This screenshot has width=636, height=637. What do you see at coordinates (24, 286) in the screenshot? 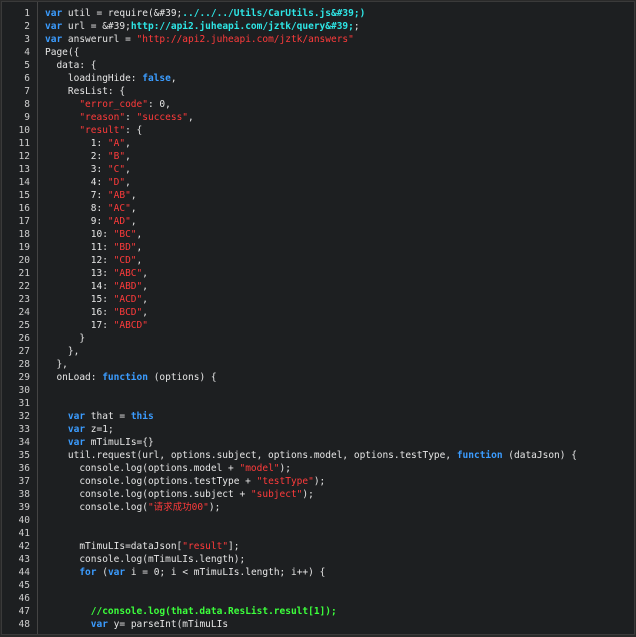
I see `line-number: 22` at bounding box center [24, 286].